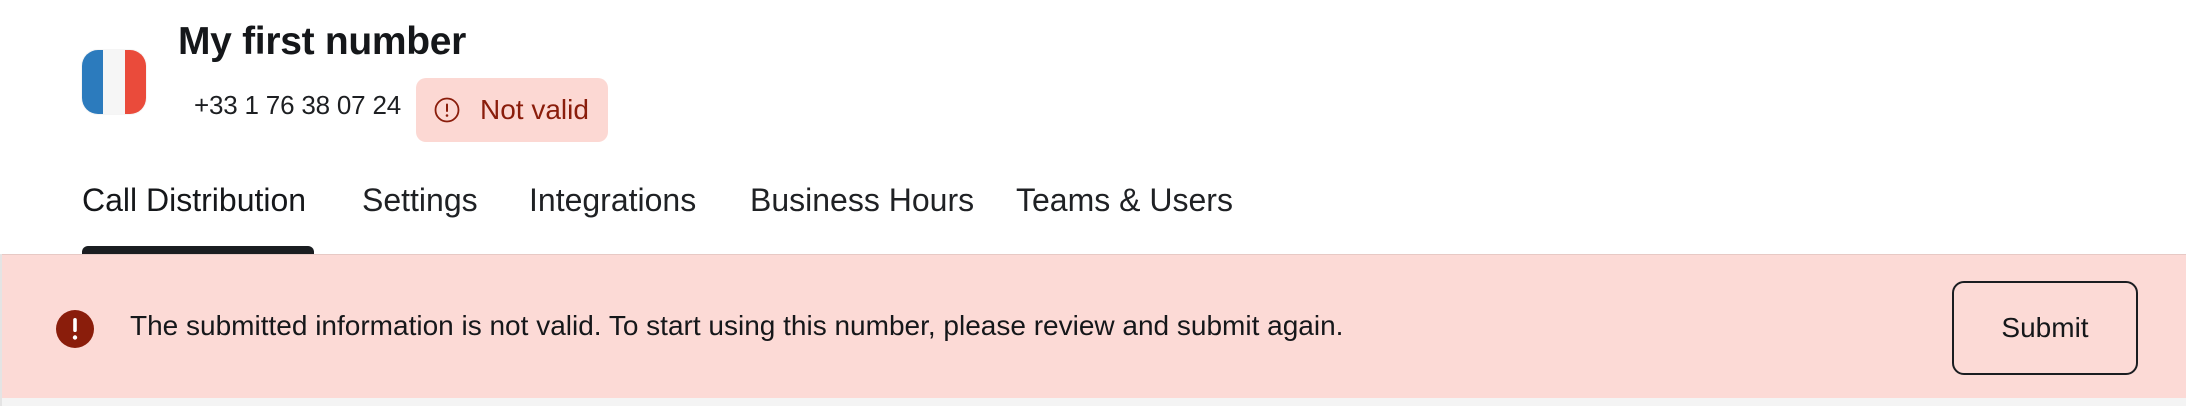 This screenshot has width=2186, height=406. Describe the element at coordinates (420, 200) in the screenshot. I see `tab-settings: Settings` at that location.